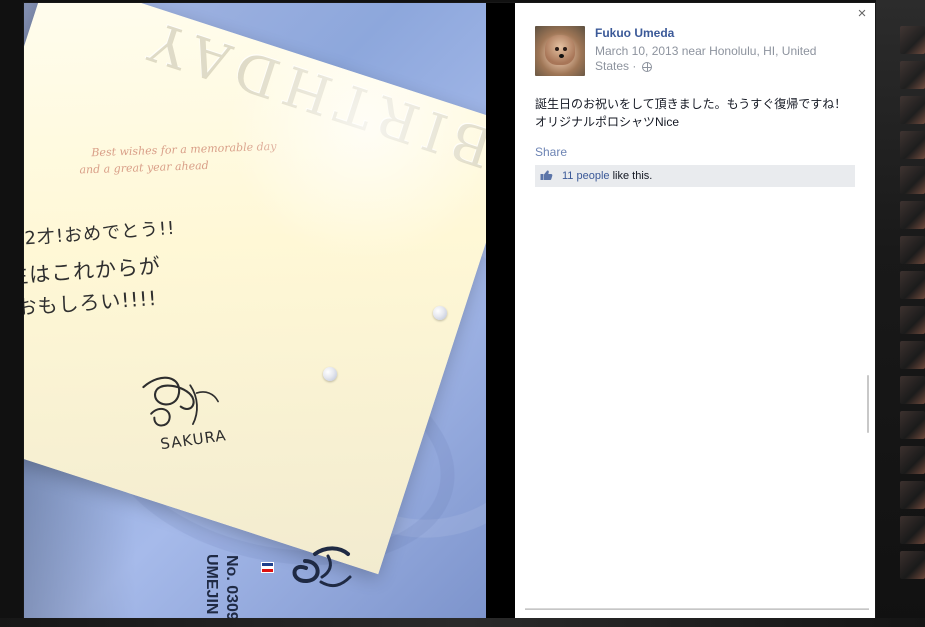  I want to click on post-location-continued: States ·, so click(712, 66).